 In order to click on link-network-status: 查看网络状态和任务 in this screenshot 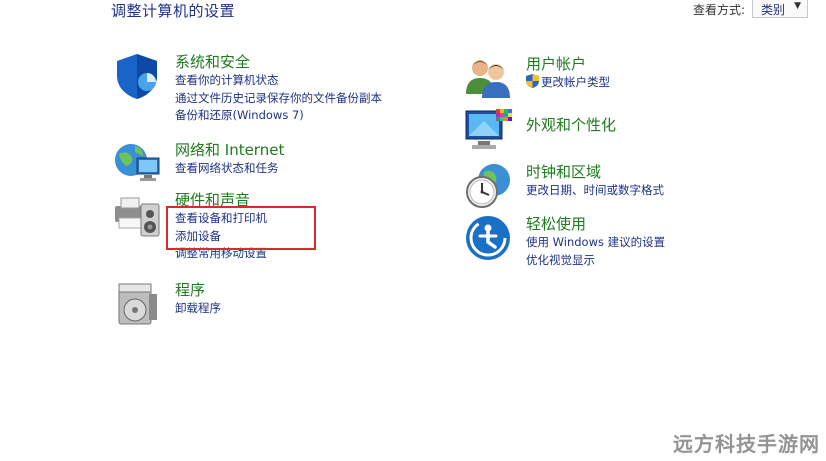, I will do `click(229, 169)`.